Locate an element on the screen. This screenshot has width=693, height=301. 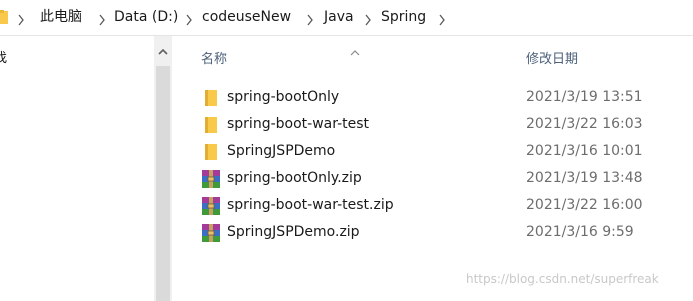
scroll-up-arrow-icon is located at coordinates (163, 52).